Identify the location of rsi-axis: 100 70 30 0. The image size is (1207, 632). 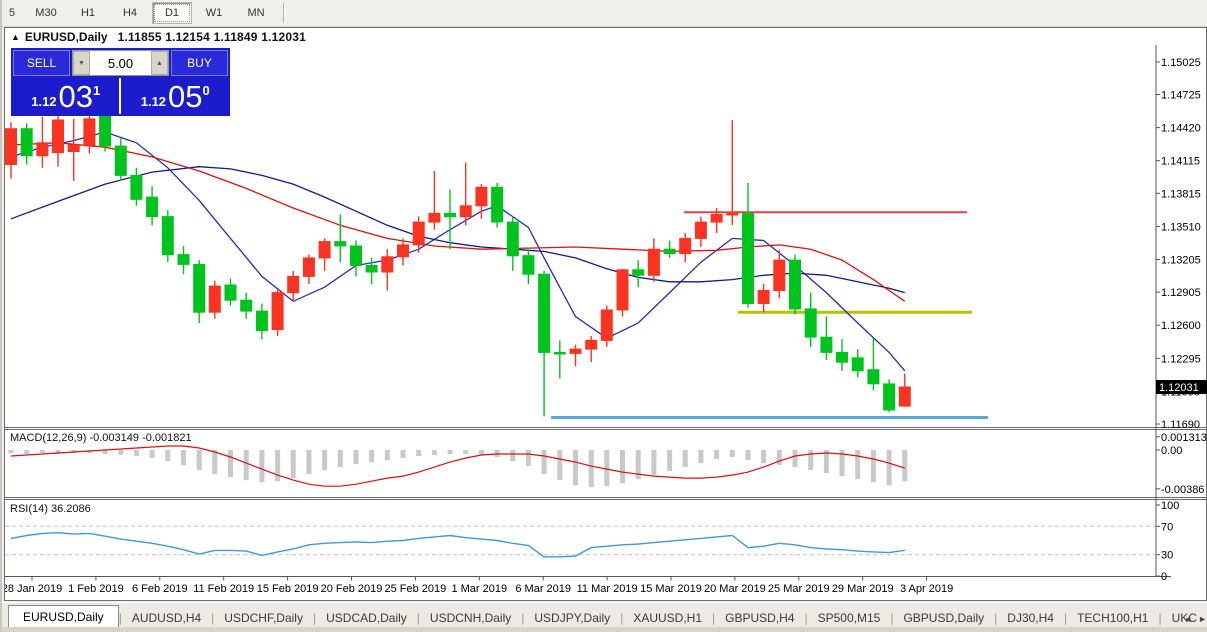
(1167, 541).